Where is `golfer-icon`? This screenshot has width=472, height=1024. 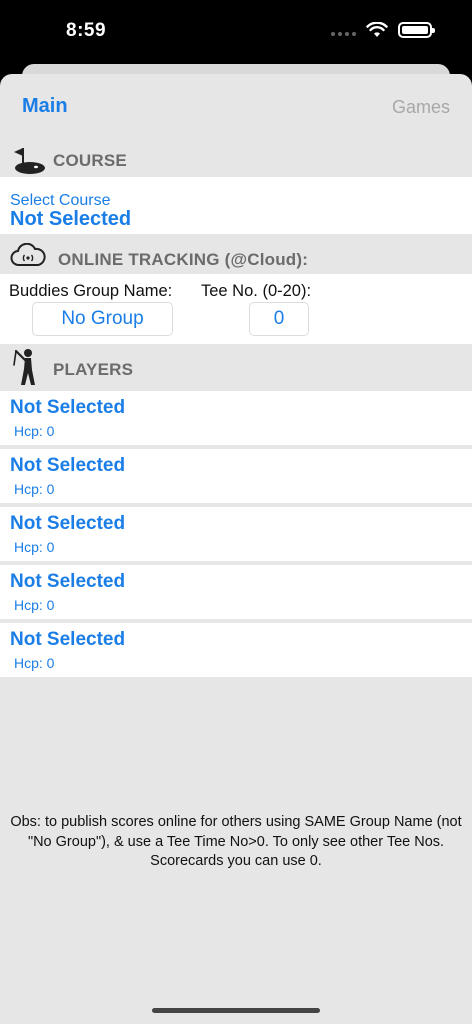 golfer-icon is located at coordinates (24, 367).